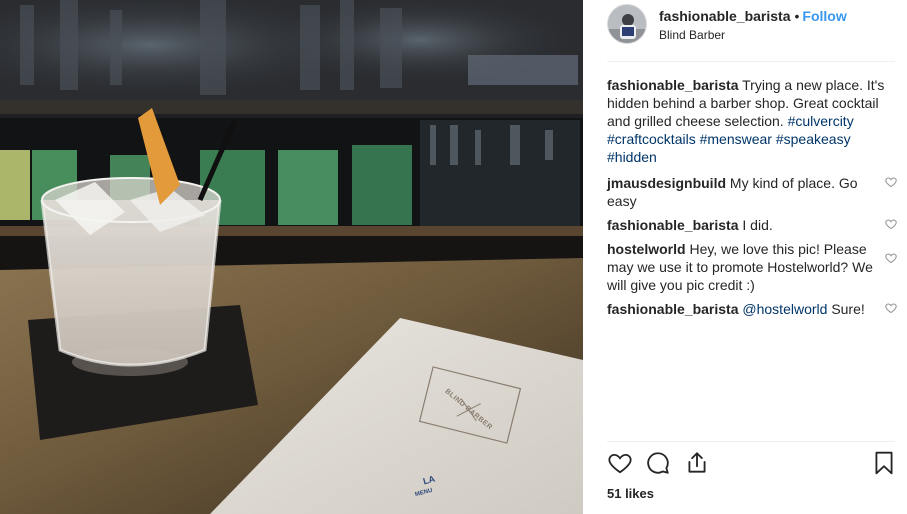 The height and width of the screenshot is (514, 907). I want to click on comment-username: jmausdesignbuild, so click(666, 183).